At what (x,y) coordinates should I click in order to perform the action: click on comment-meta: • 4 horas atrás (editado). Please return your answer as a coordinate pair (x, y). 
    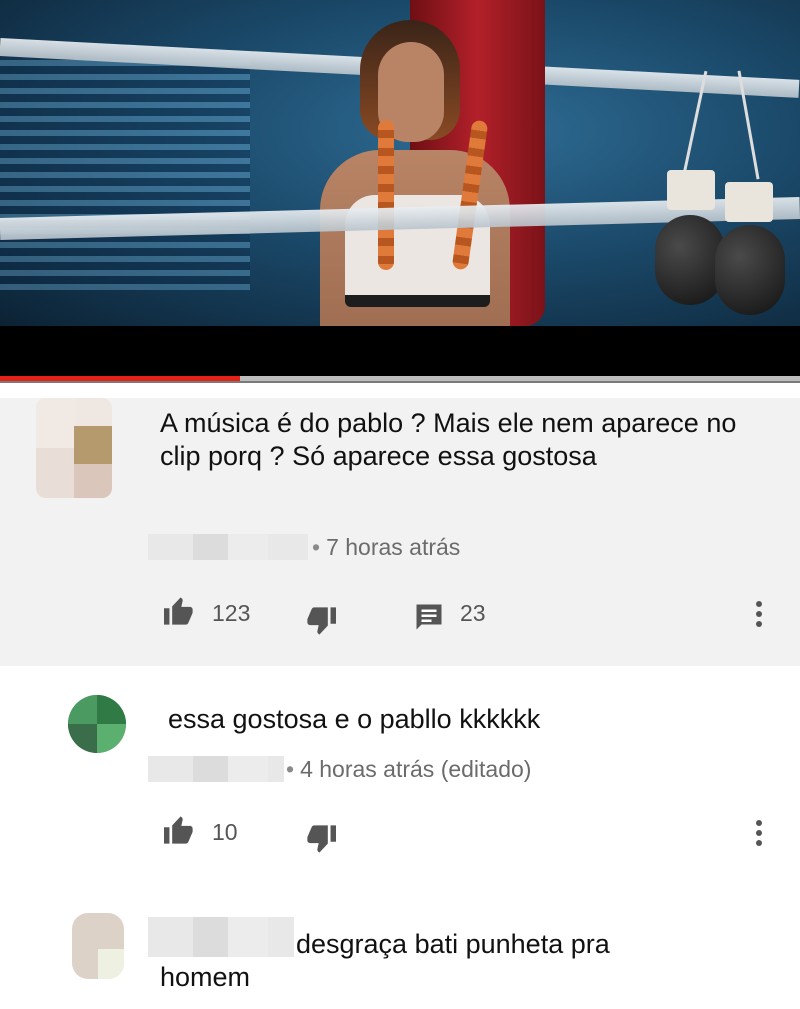
    Looking at the image, I should click on (409, 769).